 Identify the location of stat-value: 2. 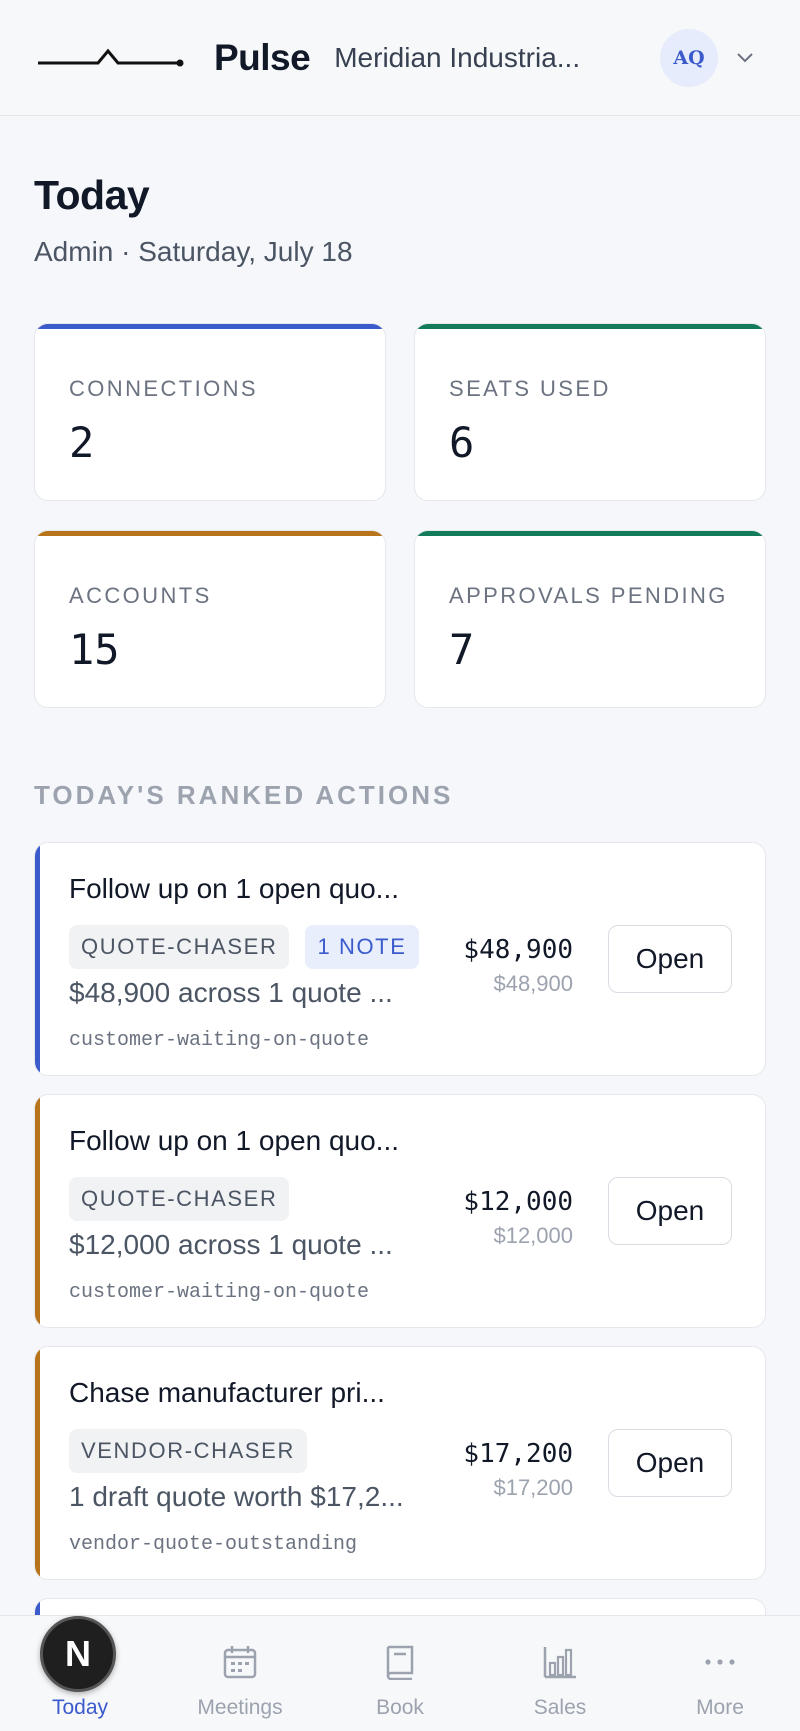
(82, 442).